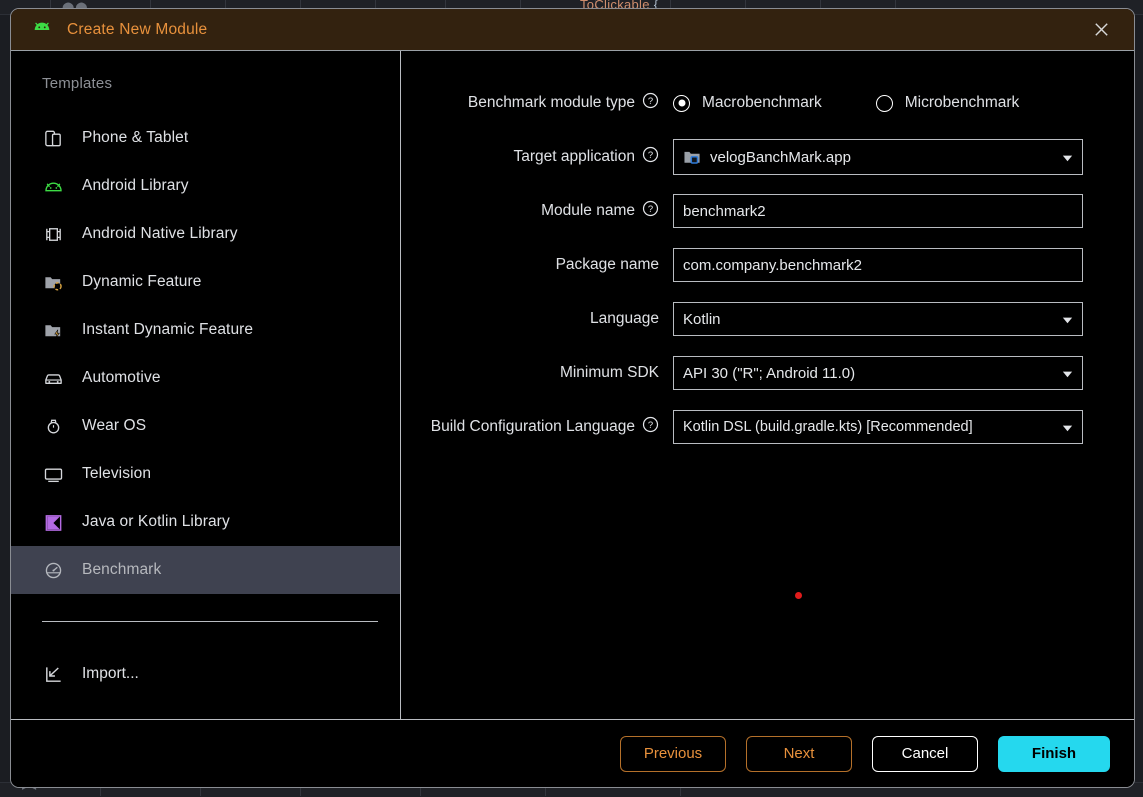 This screenshot has height=797, width=1143. I want to click on radio-microbenchmark: Microbenchmark, so click(948, 103).